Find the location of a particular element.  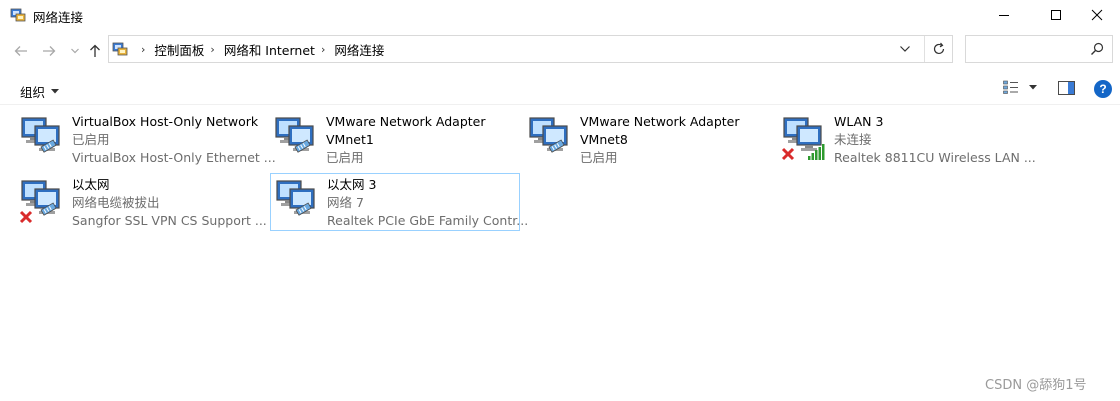

refresh-button is located at coordinates (938, 49).